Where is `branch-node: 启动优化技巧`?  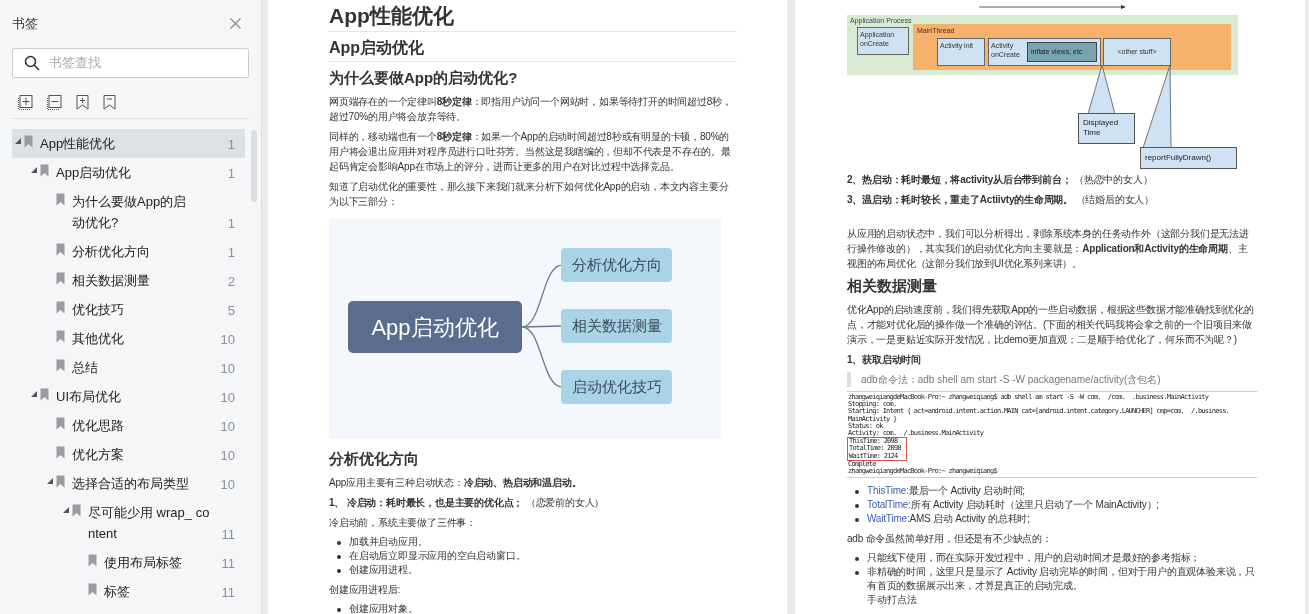
branch-node: 启动优化技巧 is located at coordinates (616, 387).